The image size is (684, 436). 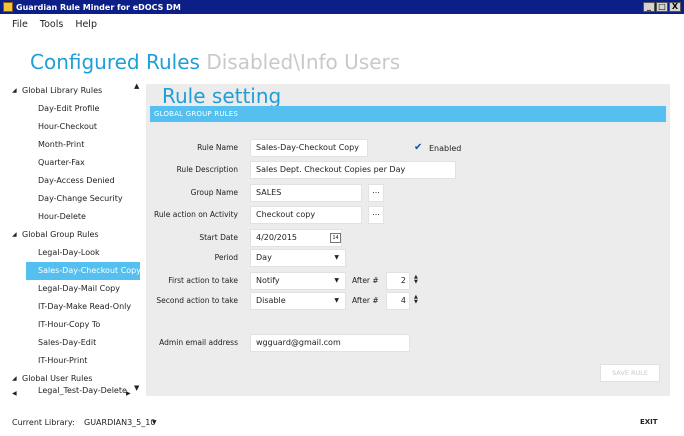 I want to click on scroll-up-icon: ▲, so click(x=136, y=86).